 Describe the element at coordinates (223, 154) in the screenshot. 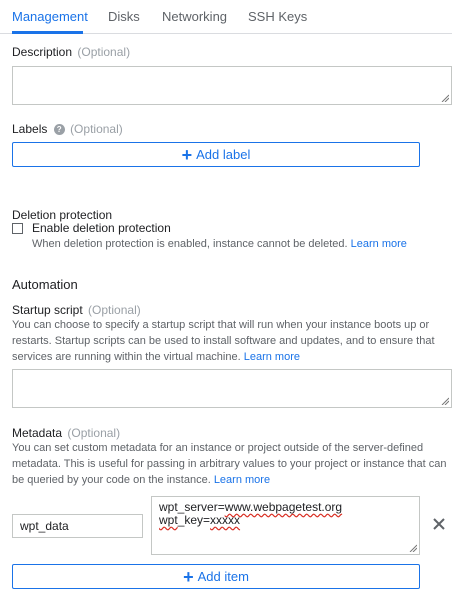

I see `add-label-text: Add label` at that location.